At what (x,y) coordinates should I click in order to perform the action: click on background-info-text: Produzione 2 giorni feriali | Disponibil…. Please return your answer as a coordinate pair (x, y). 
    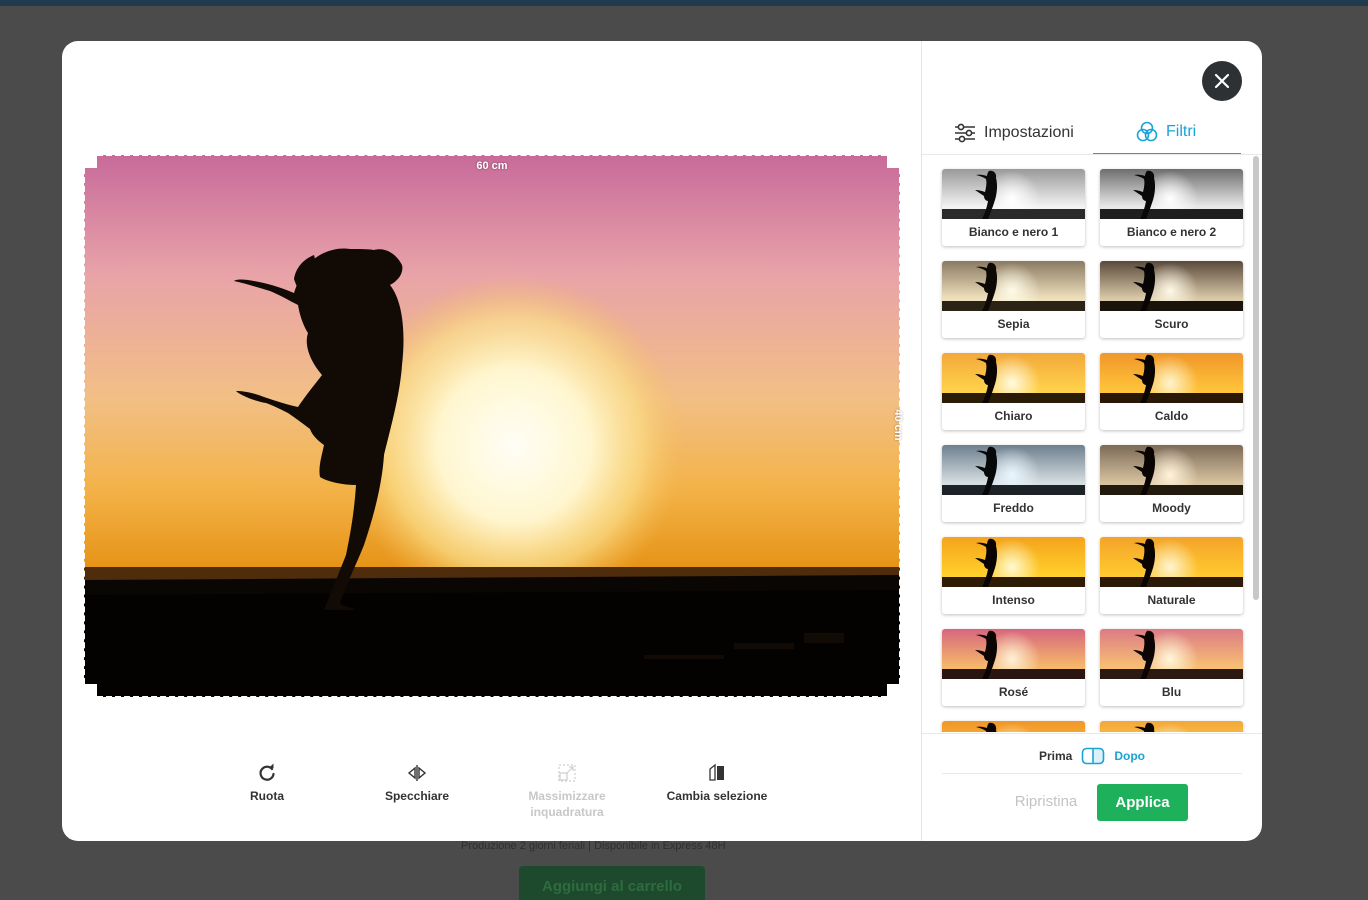
    Looking at the image, I should click on (593, 846).